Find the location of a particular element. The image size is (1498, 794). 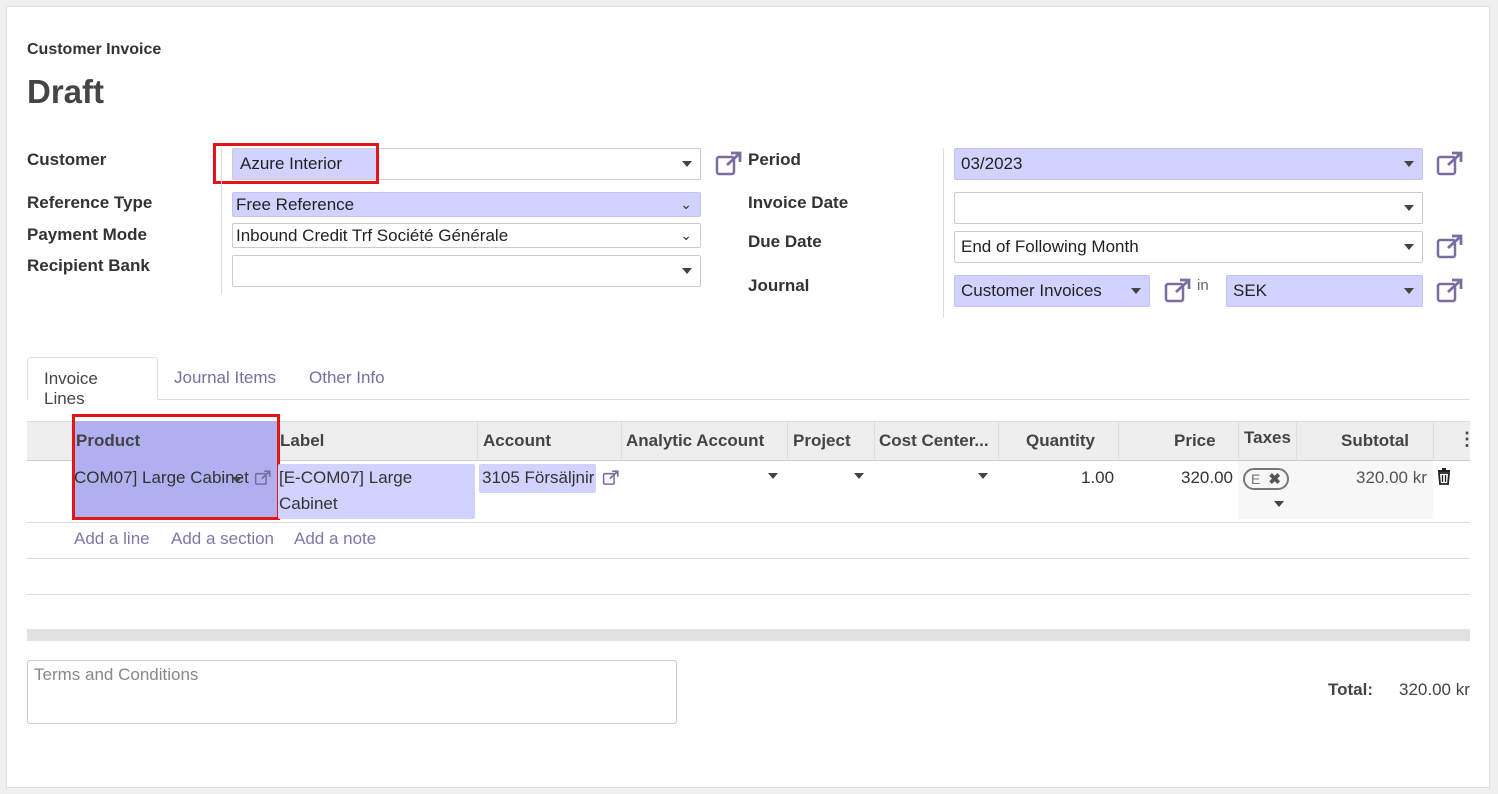

journal-field: Customer Invoices is located at coordinates (1052, 291).